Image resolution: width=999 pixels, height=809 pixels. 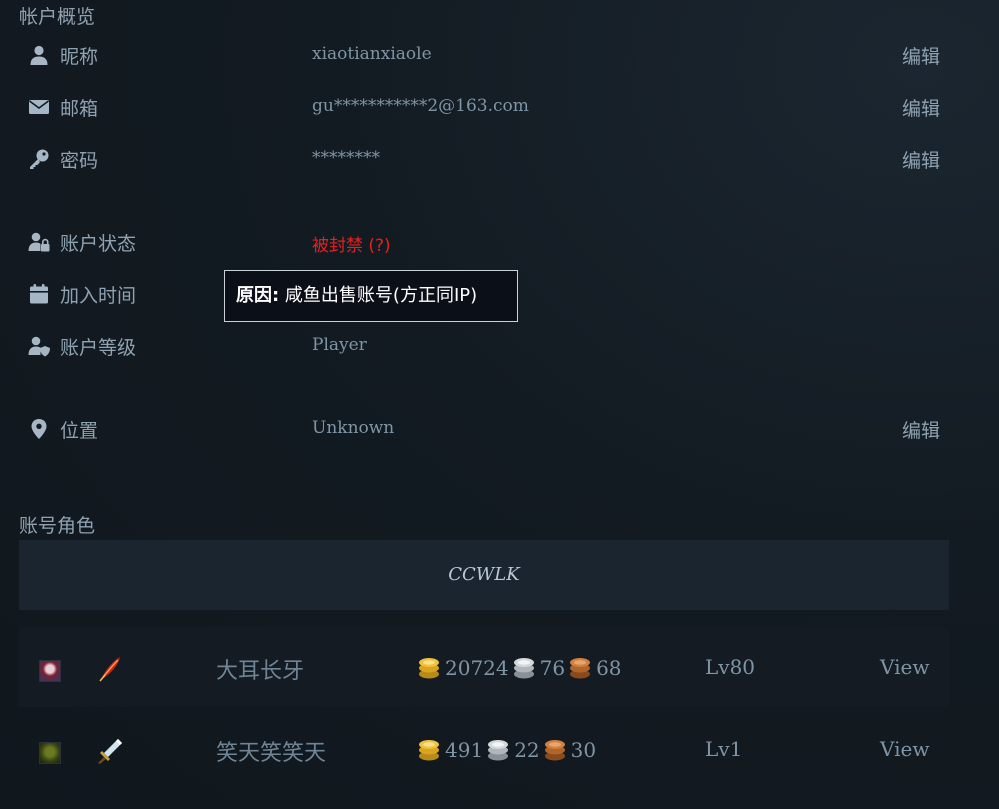 I want to click on character-row: 大耳长牙 20724 76 68 Lv80 View, so click(x=484, y=667).